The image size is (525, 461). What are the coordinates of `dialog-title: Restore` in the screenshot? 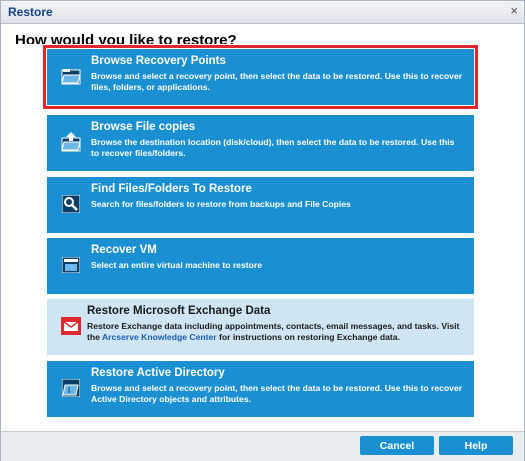 It's located at (30, 12).